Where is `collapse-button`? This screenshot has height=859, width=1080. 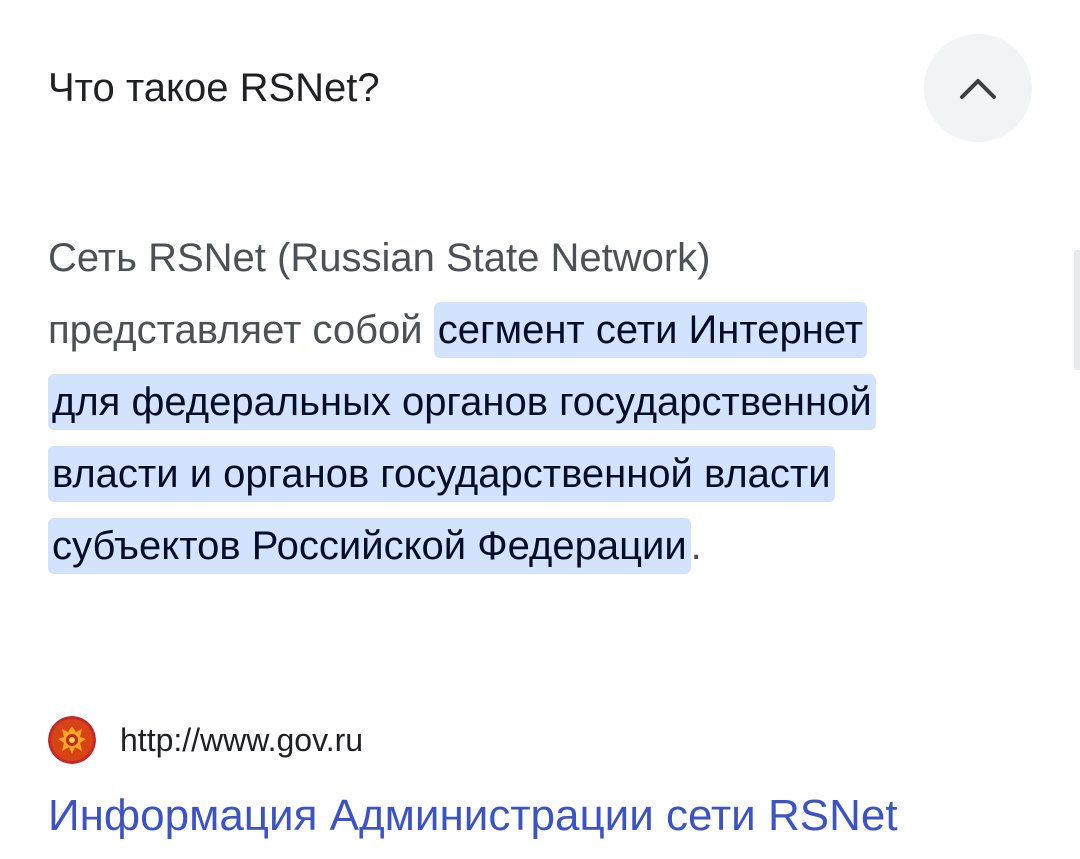
collapse-button is located at coordinates (978, 88).